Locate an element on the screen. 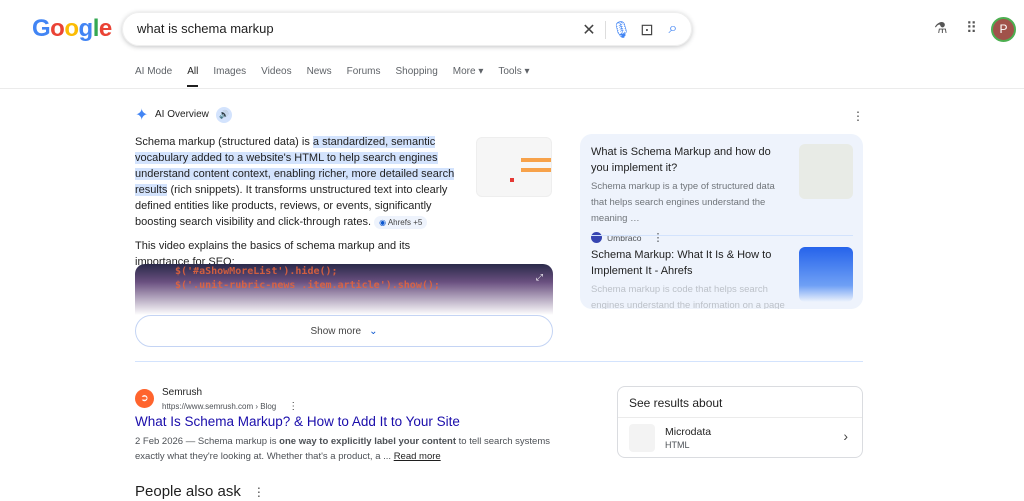  paa-title: People also ask is located at coordinates (188, 491).